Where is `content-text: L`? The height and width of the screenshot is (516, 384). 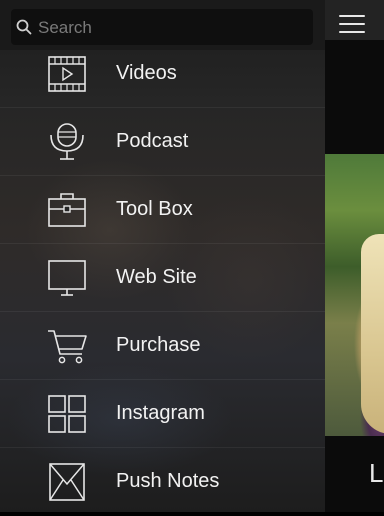
content-text: L is located at coordinates (376, 473).